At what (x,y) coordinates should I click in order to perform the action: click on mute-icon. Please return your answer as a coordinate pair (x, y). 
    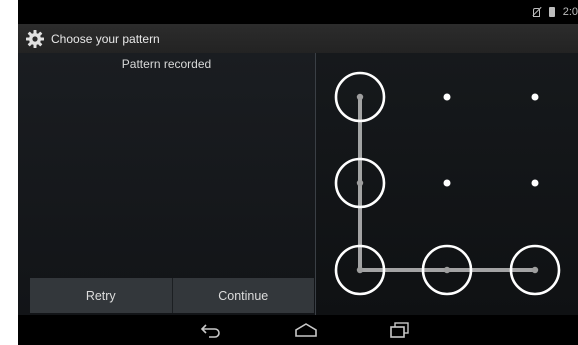
    Looking at the image, I should click on (536, 12).